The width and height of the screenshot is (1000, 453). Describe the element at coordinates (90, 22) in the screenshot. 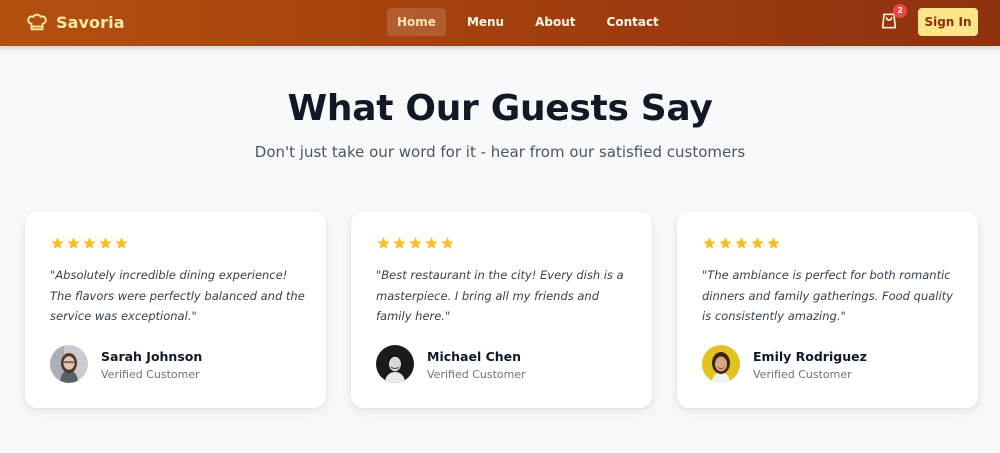

I see `brand-name: Savoria` at that location.